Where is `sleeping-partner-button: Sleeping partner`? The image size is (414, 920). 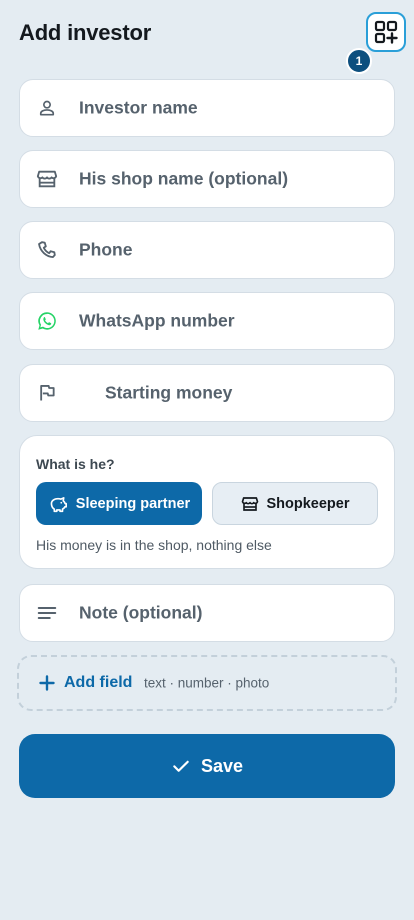 sleeping-partner-button: Sleeping partner is located at coordinates (119, 503).